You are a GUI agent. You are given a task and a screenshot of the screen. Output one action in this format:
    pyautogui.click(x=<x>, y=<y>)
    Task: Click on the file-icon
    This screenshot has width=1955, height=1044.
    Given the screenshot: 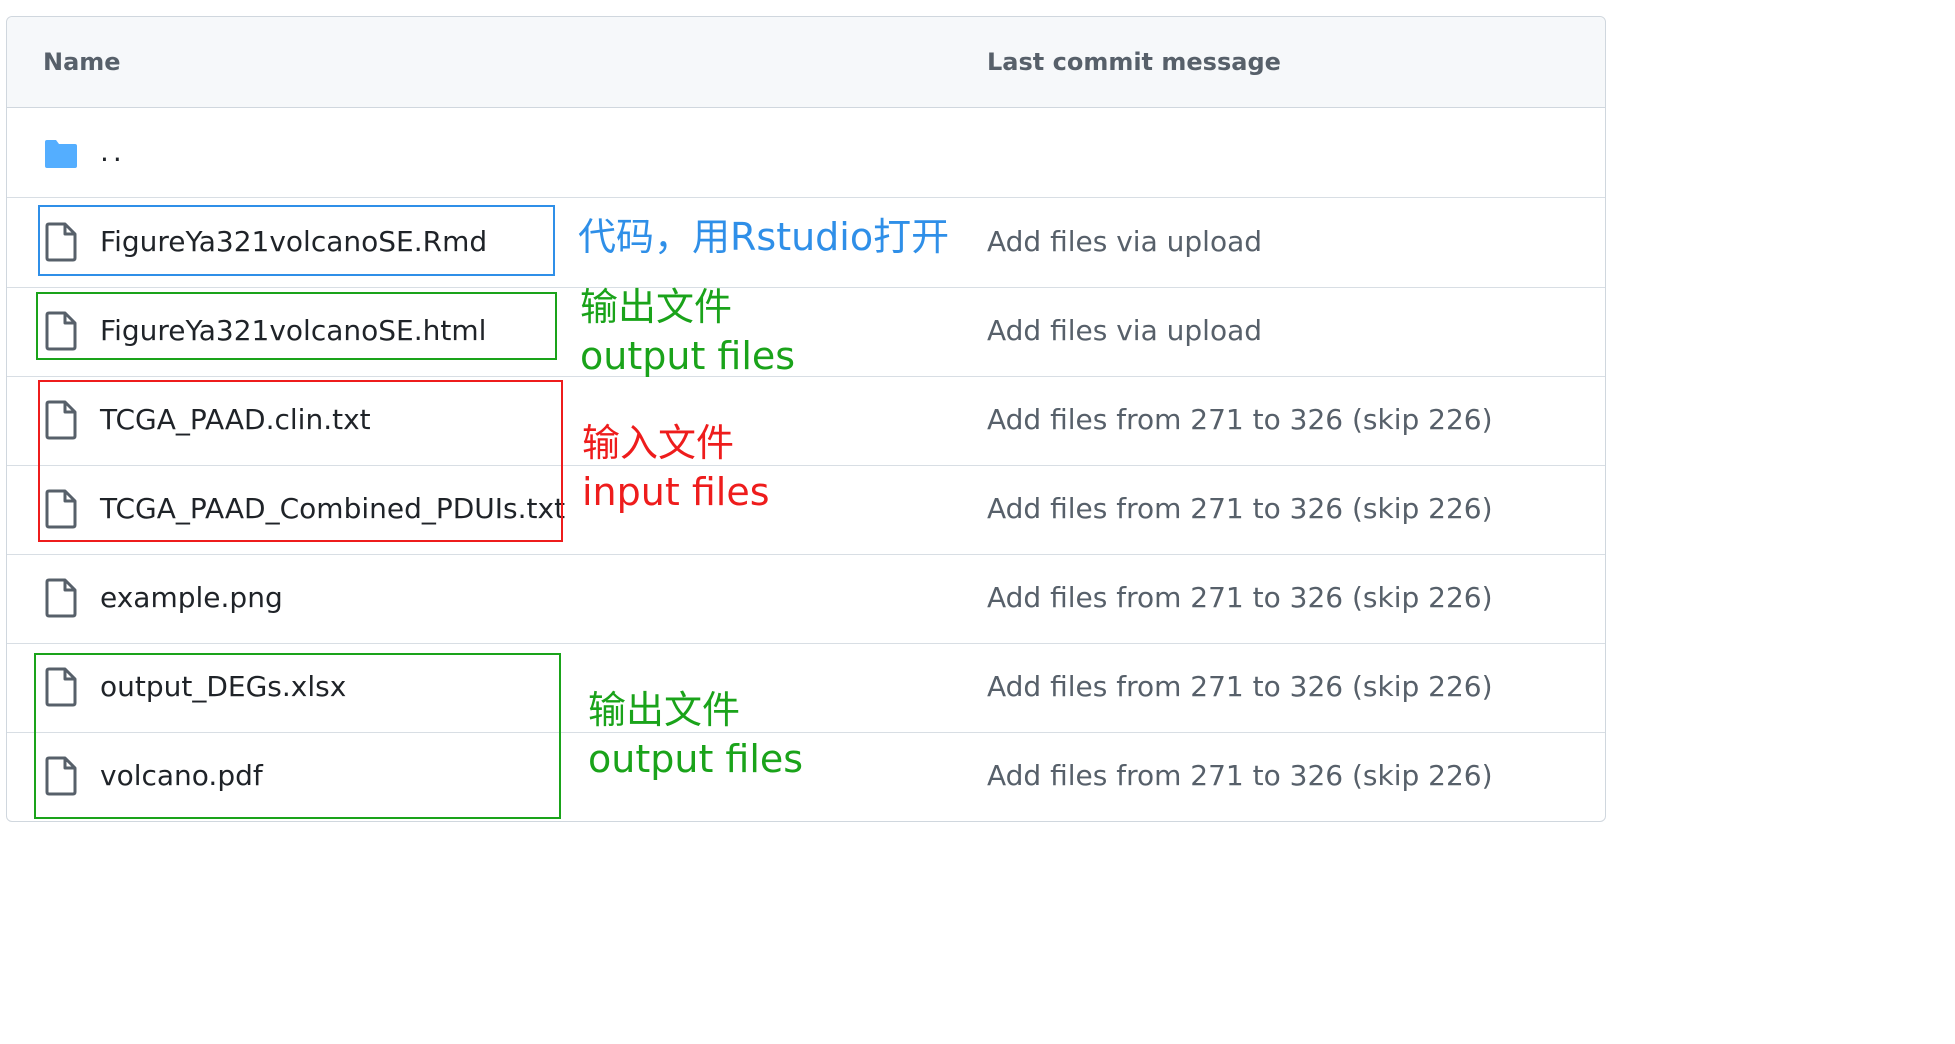 What is the action you would take?
    pyautogui.click(x=61, y=598)
    